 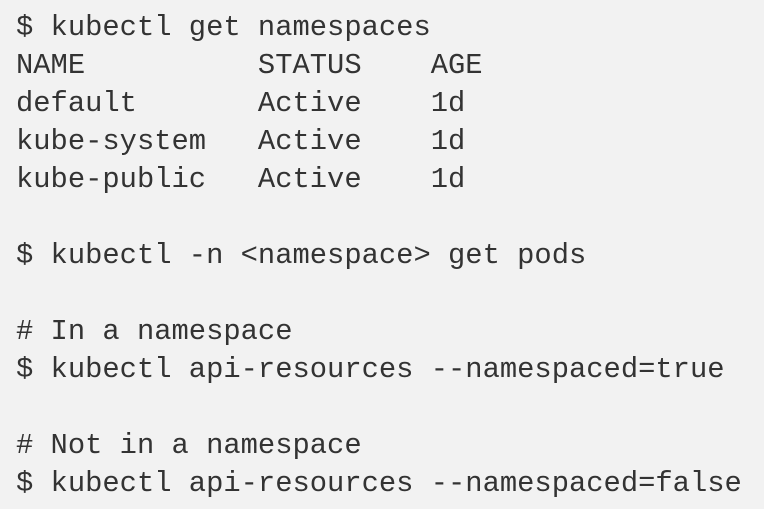 I want to click on command-line: $ kubectl get namespaces, so click(x=223, y=27).